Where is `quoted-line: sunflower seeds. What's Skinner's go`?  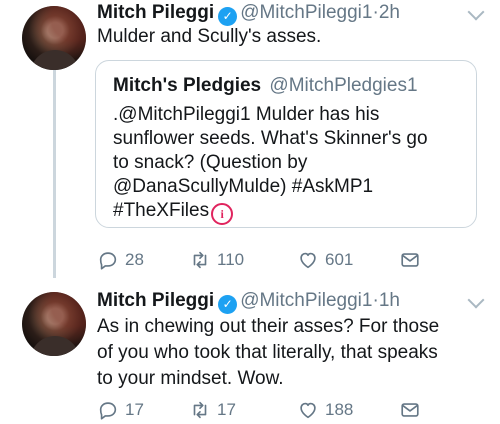 quoted-line: sunflower seeds. What's Skinner's go is located at coordinates (270, 138).